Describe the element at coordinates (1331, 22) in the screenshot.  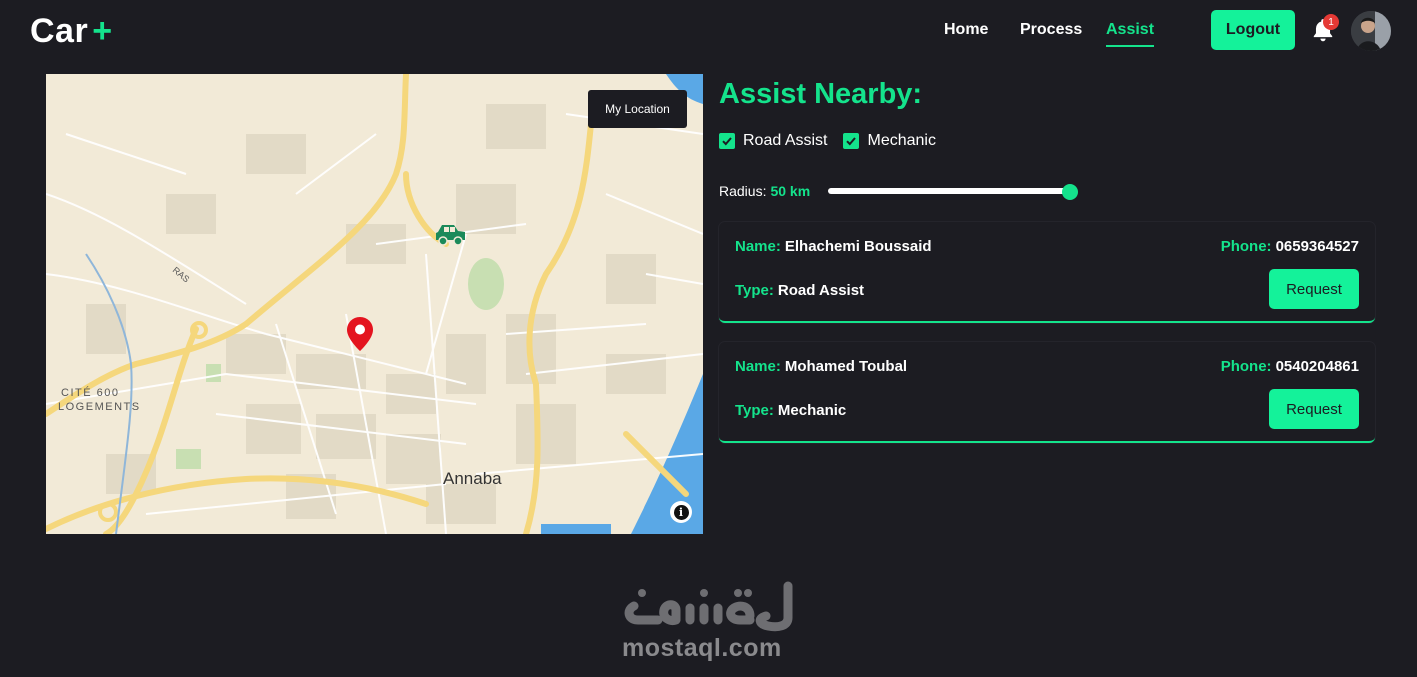
I see `notification-badge: 1` at that location.